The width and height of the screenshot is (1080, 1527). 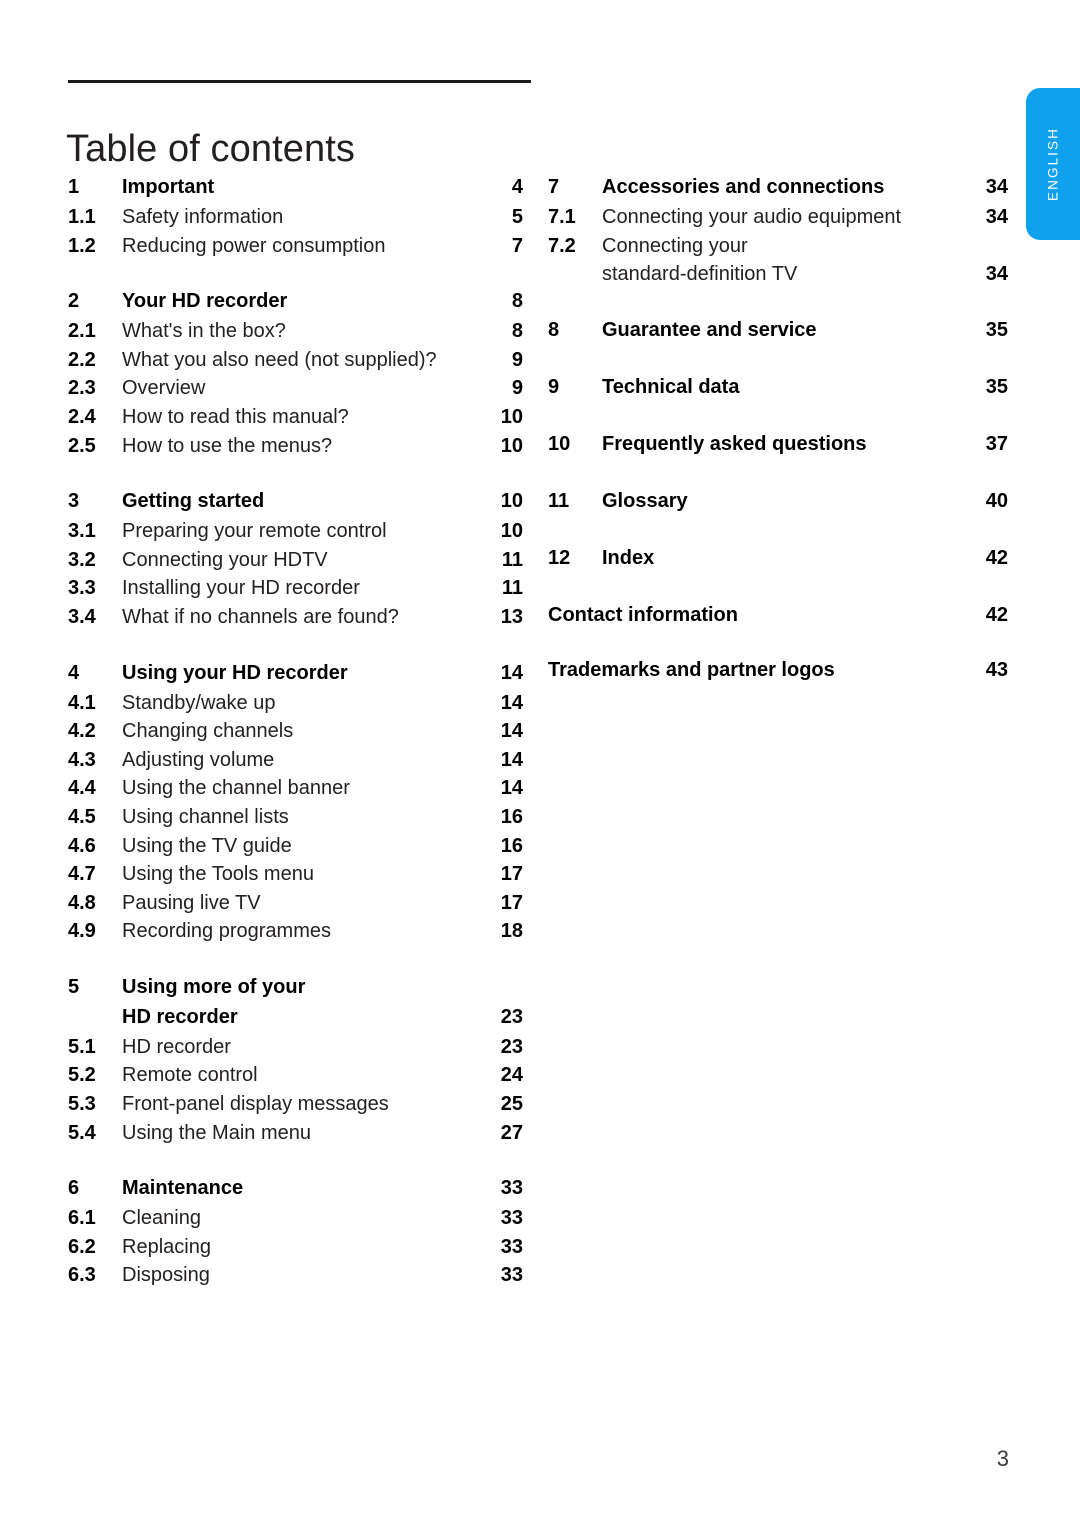 I want to click on toc-heading-number: 9, so click(x=554, y=386).